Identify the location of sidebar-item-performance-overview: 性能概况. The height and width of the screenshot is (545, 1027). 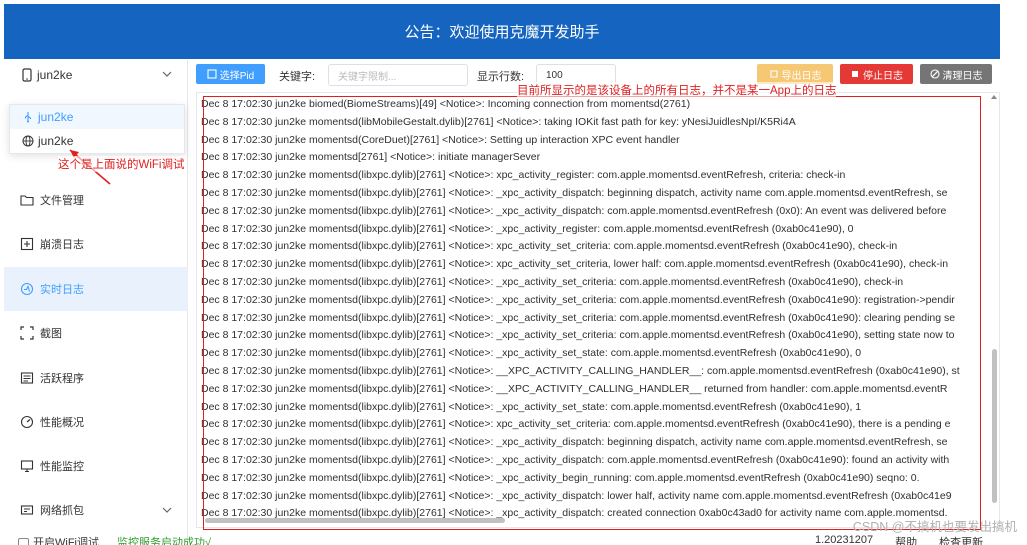
(96, 422).